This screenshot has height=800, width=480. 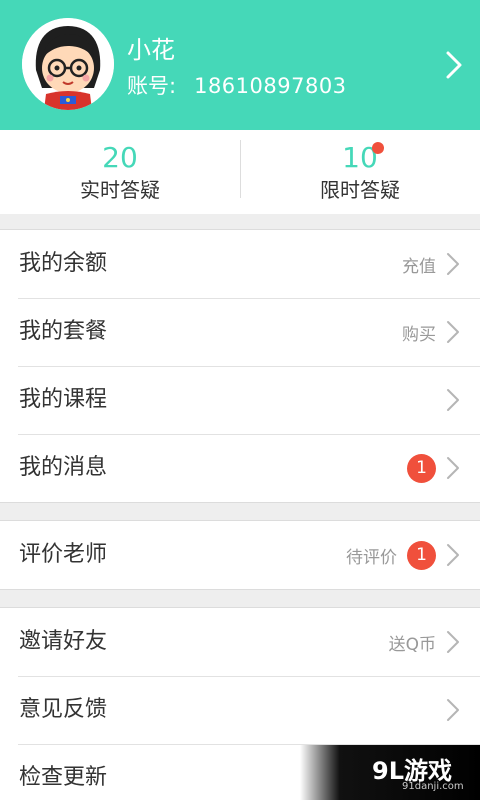 What do you see at coordinates (270, 86) in the screenshot?
I see `account-number: 18610897803` at bounding box center [270, 86].